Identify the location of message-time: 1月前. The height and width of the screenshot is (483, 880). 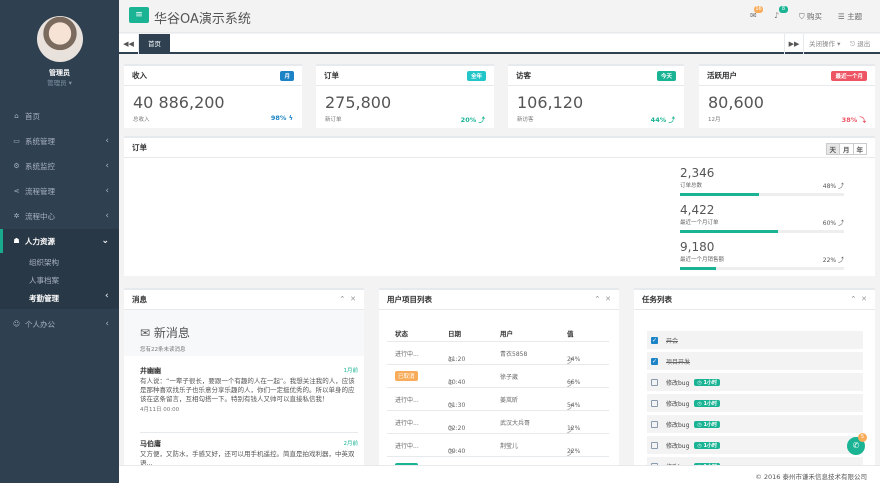
(351, 371).